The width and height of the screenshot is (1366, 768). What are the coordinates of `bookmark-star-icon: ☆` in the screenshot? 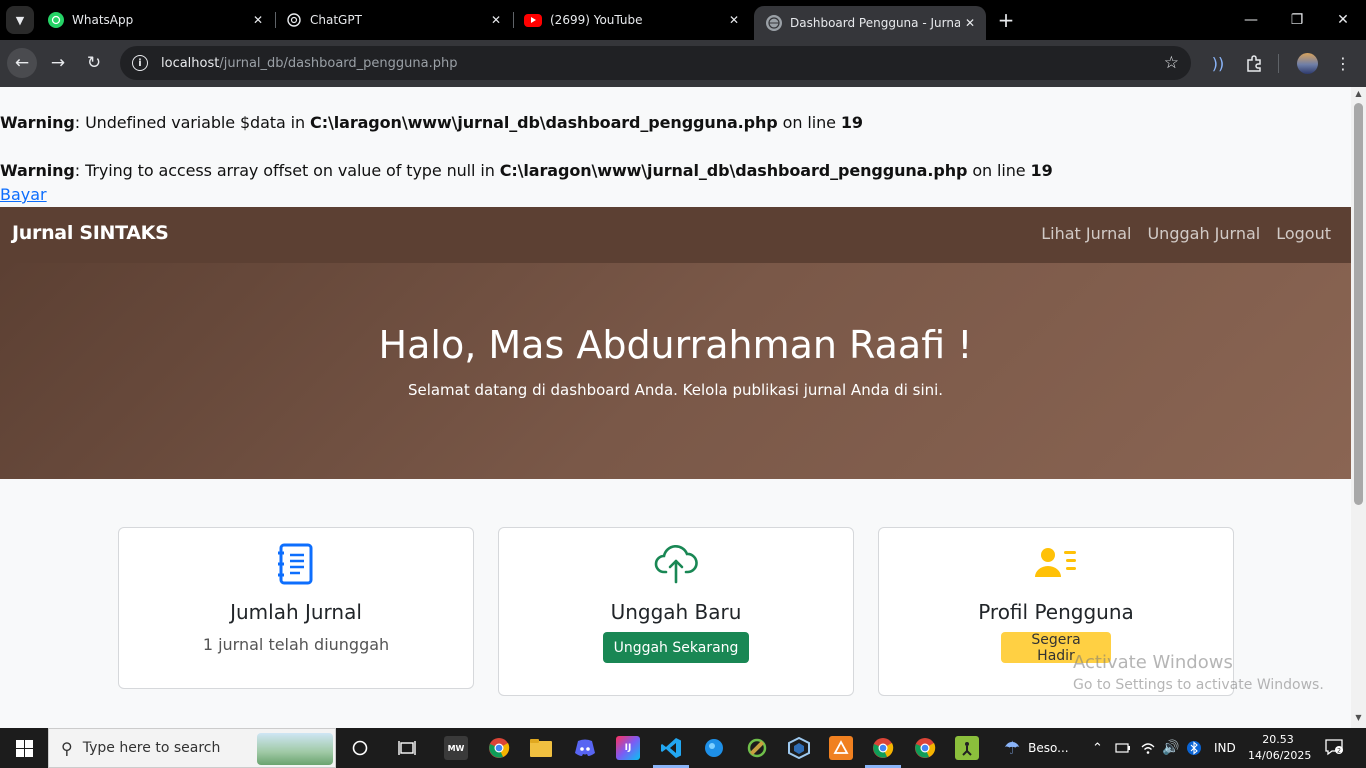 It's located at (1171, 63).